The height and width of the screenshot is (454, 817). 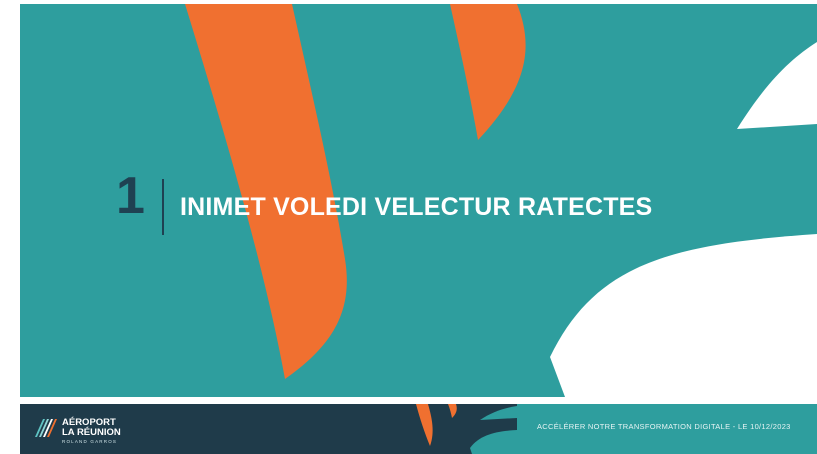 What do you see at coordinates (416, 207) in the screenshot?
I see `section-title: INIMET VOLEDI VELECTUR RATECTES` at bounding box center [416, 207].